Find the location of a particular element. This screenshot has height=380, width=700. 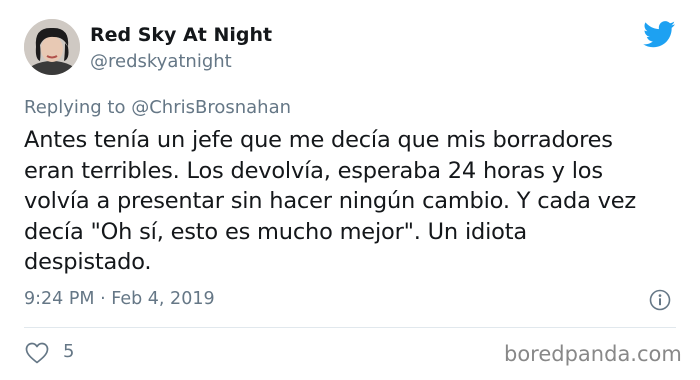

tweet-timestamp: 9:24 PM · Feb 4, 2019 is located at coordinates (119, 299).